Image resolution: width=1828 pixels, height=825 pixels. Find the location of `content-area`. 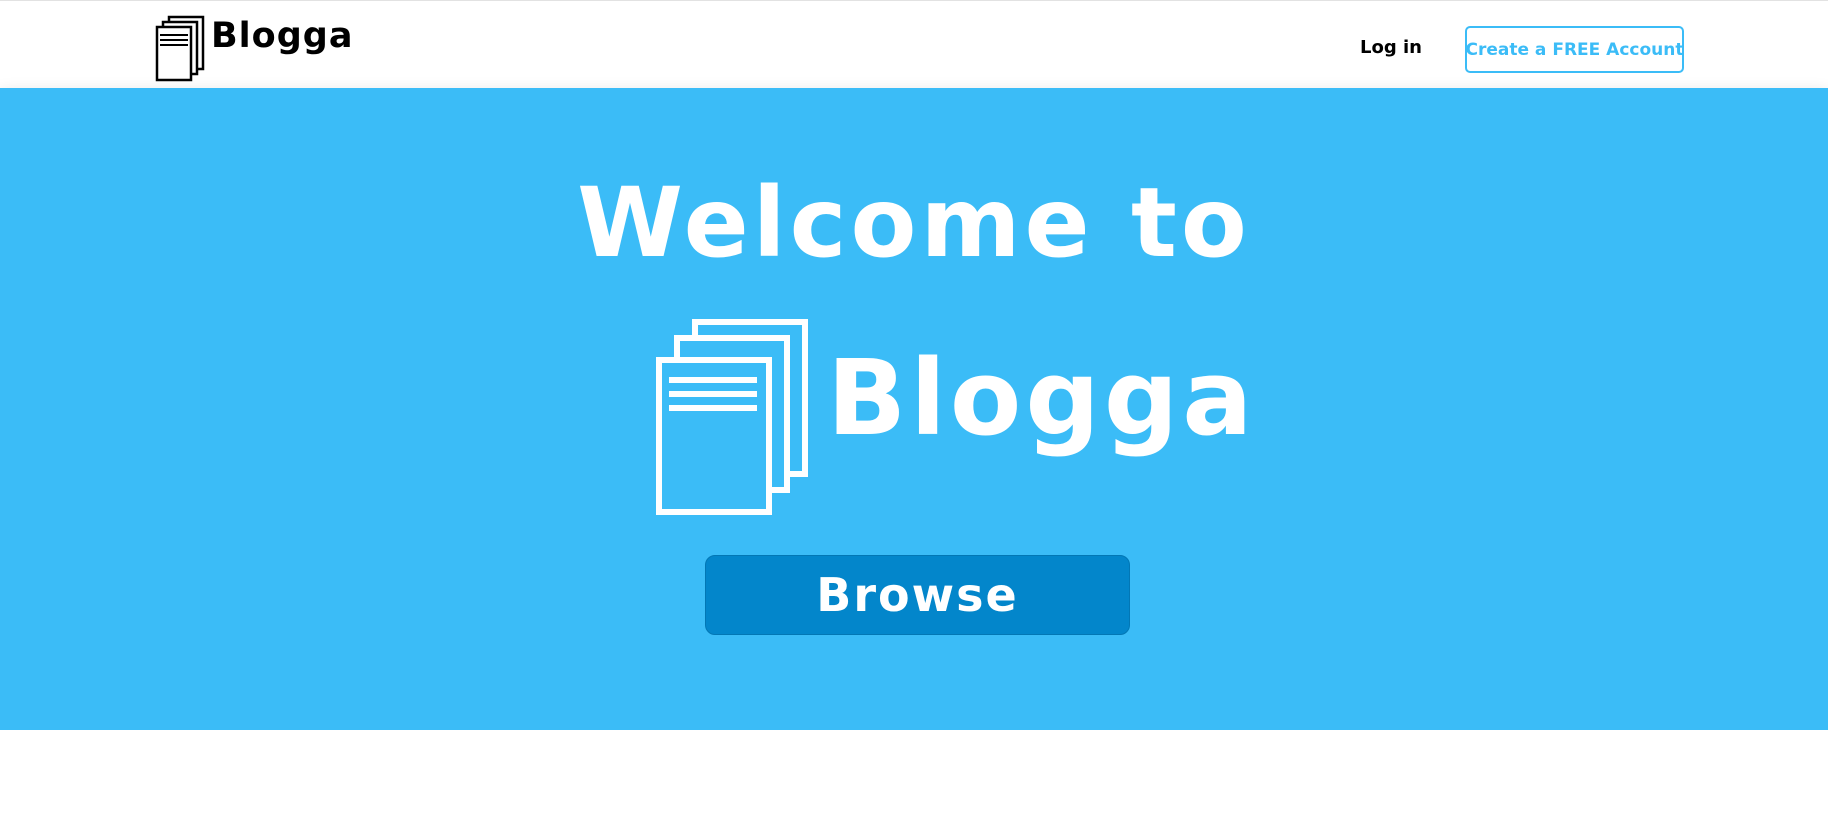

content-area is located at coordinates (914, 777).